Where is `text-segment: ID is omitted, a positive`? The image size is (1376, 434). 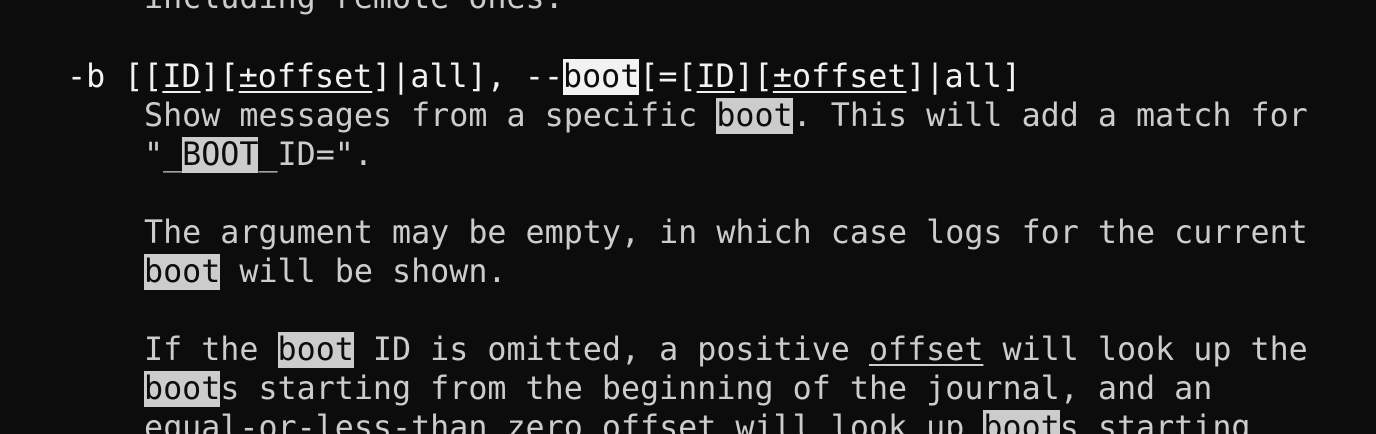 text-segment: ID is omitted, a positive is located at coordinates (611, 350).